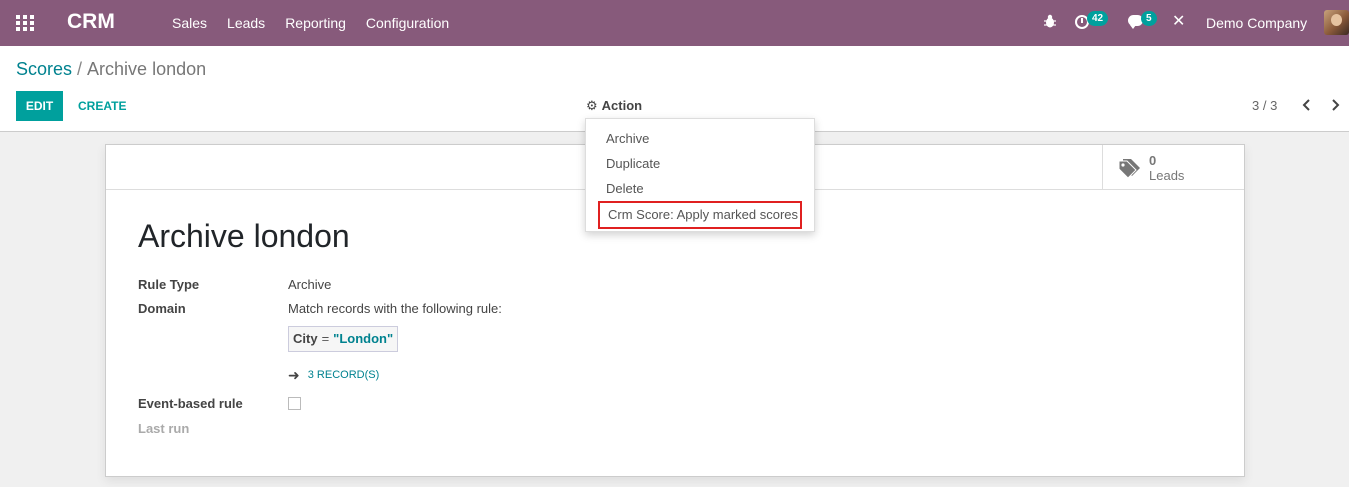 Image resolution: width=1349 pixels, height=487 pixels. Describe the element at coordinates (164, 428) in the screenshot. I see `last-run-label: Last run` at that location.